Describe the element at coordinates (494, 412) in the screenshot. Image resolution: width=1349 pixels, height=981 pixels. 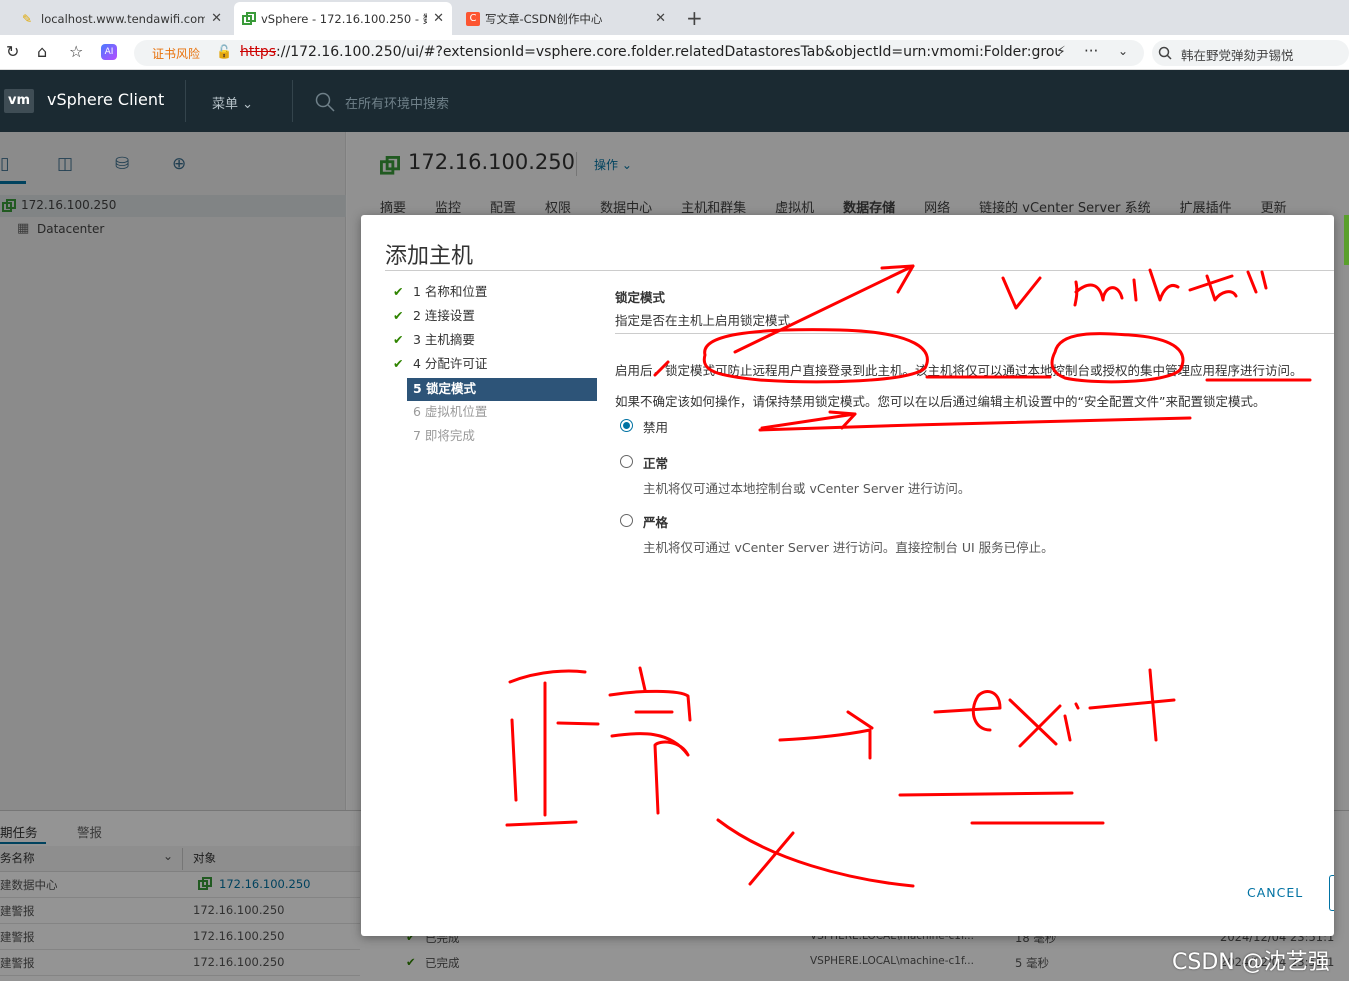
I see `wizard-step-6: 6 虚拟机位置` at that location.